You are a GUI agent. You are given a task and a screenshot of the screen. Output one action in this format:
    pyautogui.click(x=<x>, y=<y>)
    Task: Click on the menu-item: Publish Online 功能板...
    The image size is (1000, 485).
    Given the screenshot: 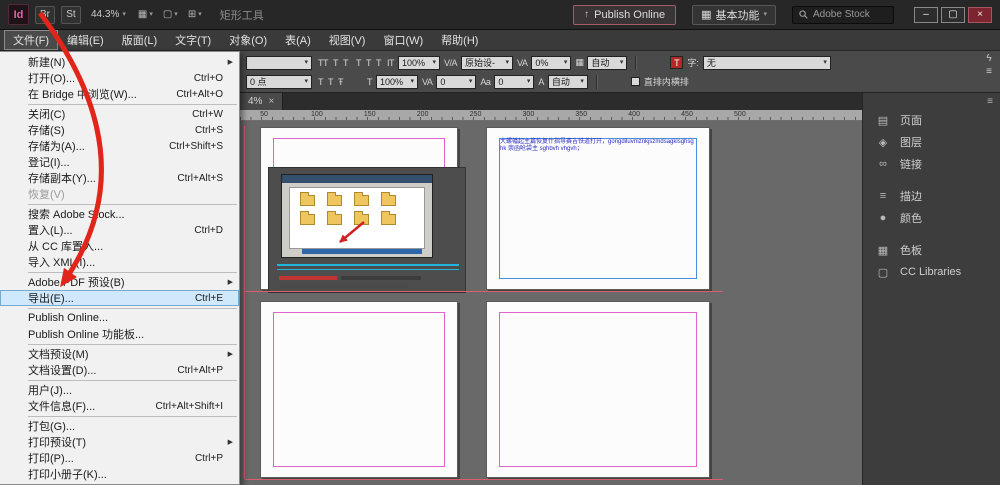 What is the action you would take?
    pyautogui.click(x=119, y=334)
    